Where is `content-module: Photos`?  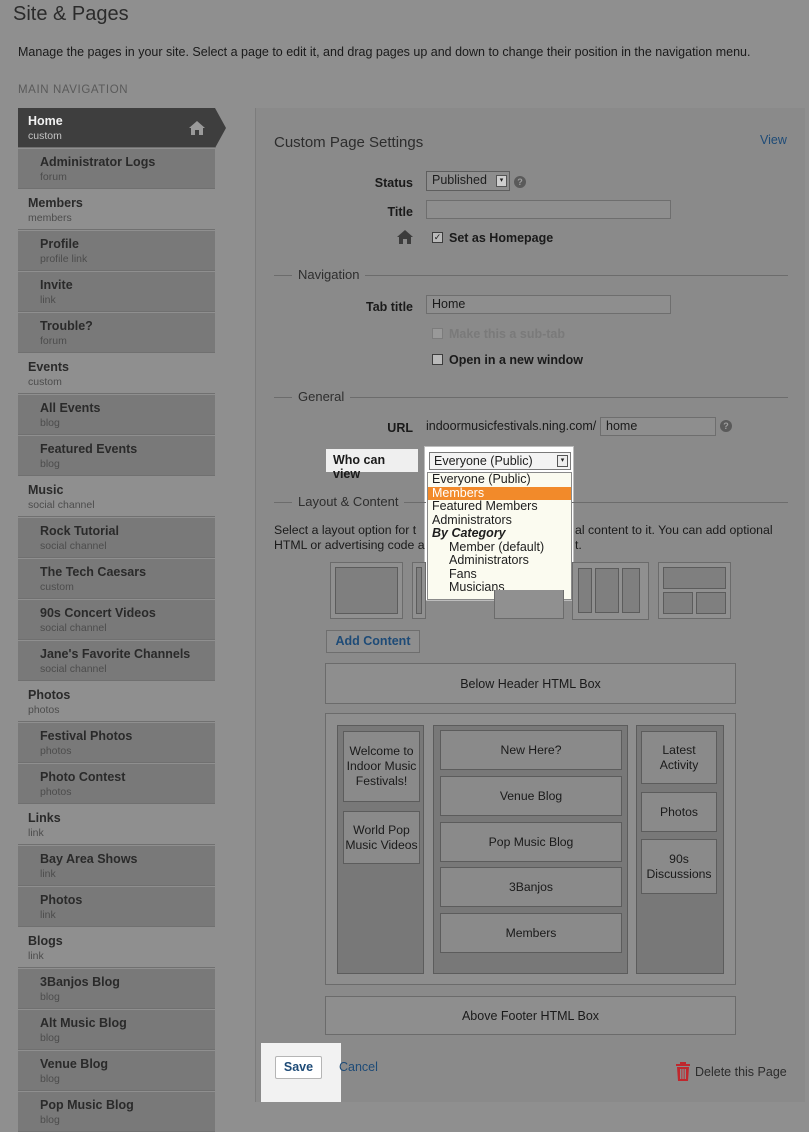
content-module: Photos is located at coordinates (679, 812).